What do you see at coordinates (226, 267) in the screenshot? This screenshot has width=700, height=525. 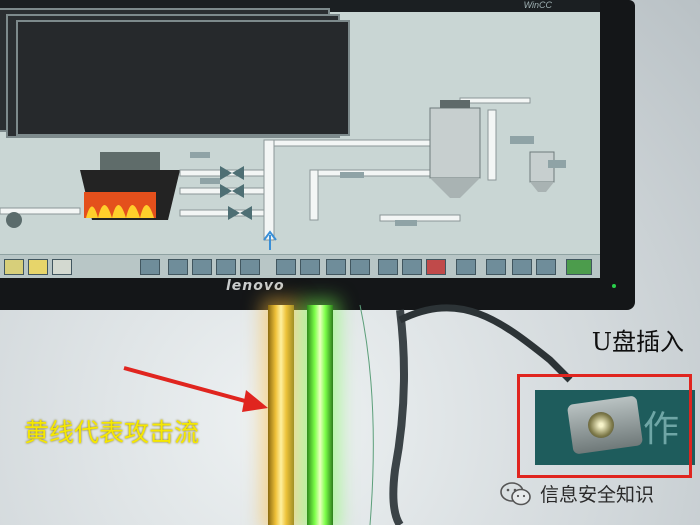 I see `down-icon` at bounding box center [226, 267].